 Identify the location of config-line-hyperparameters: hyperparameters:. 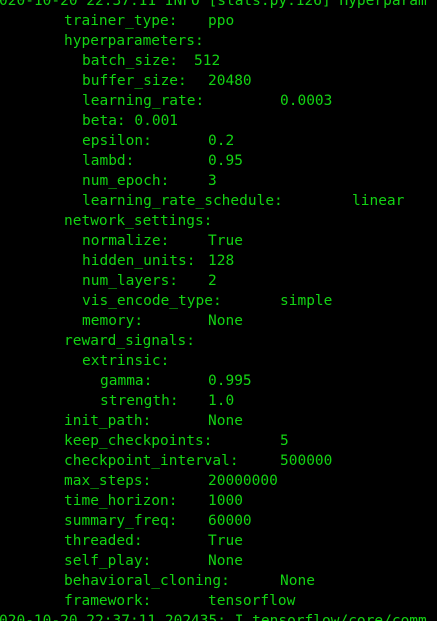
(102, 41).